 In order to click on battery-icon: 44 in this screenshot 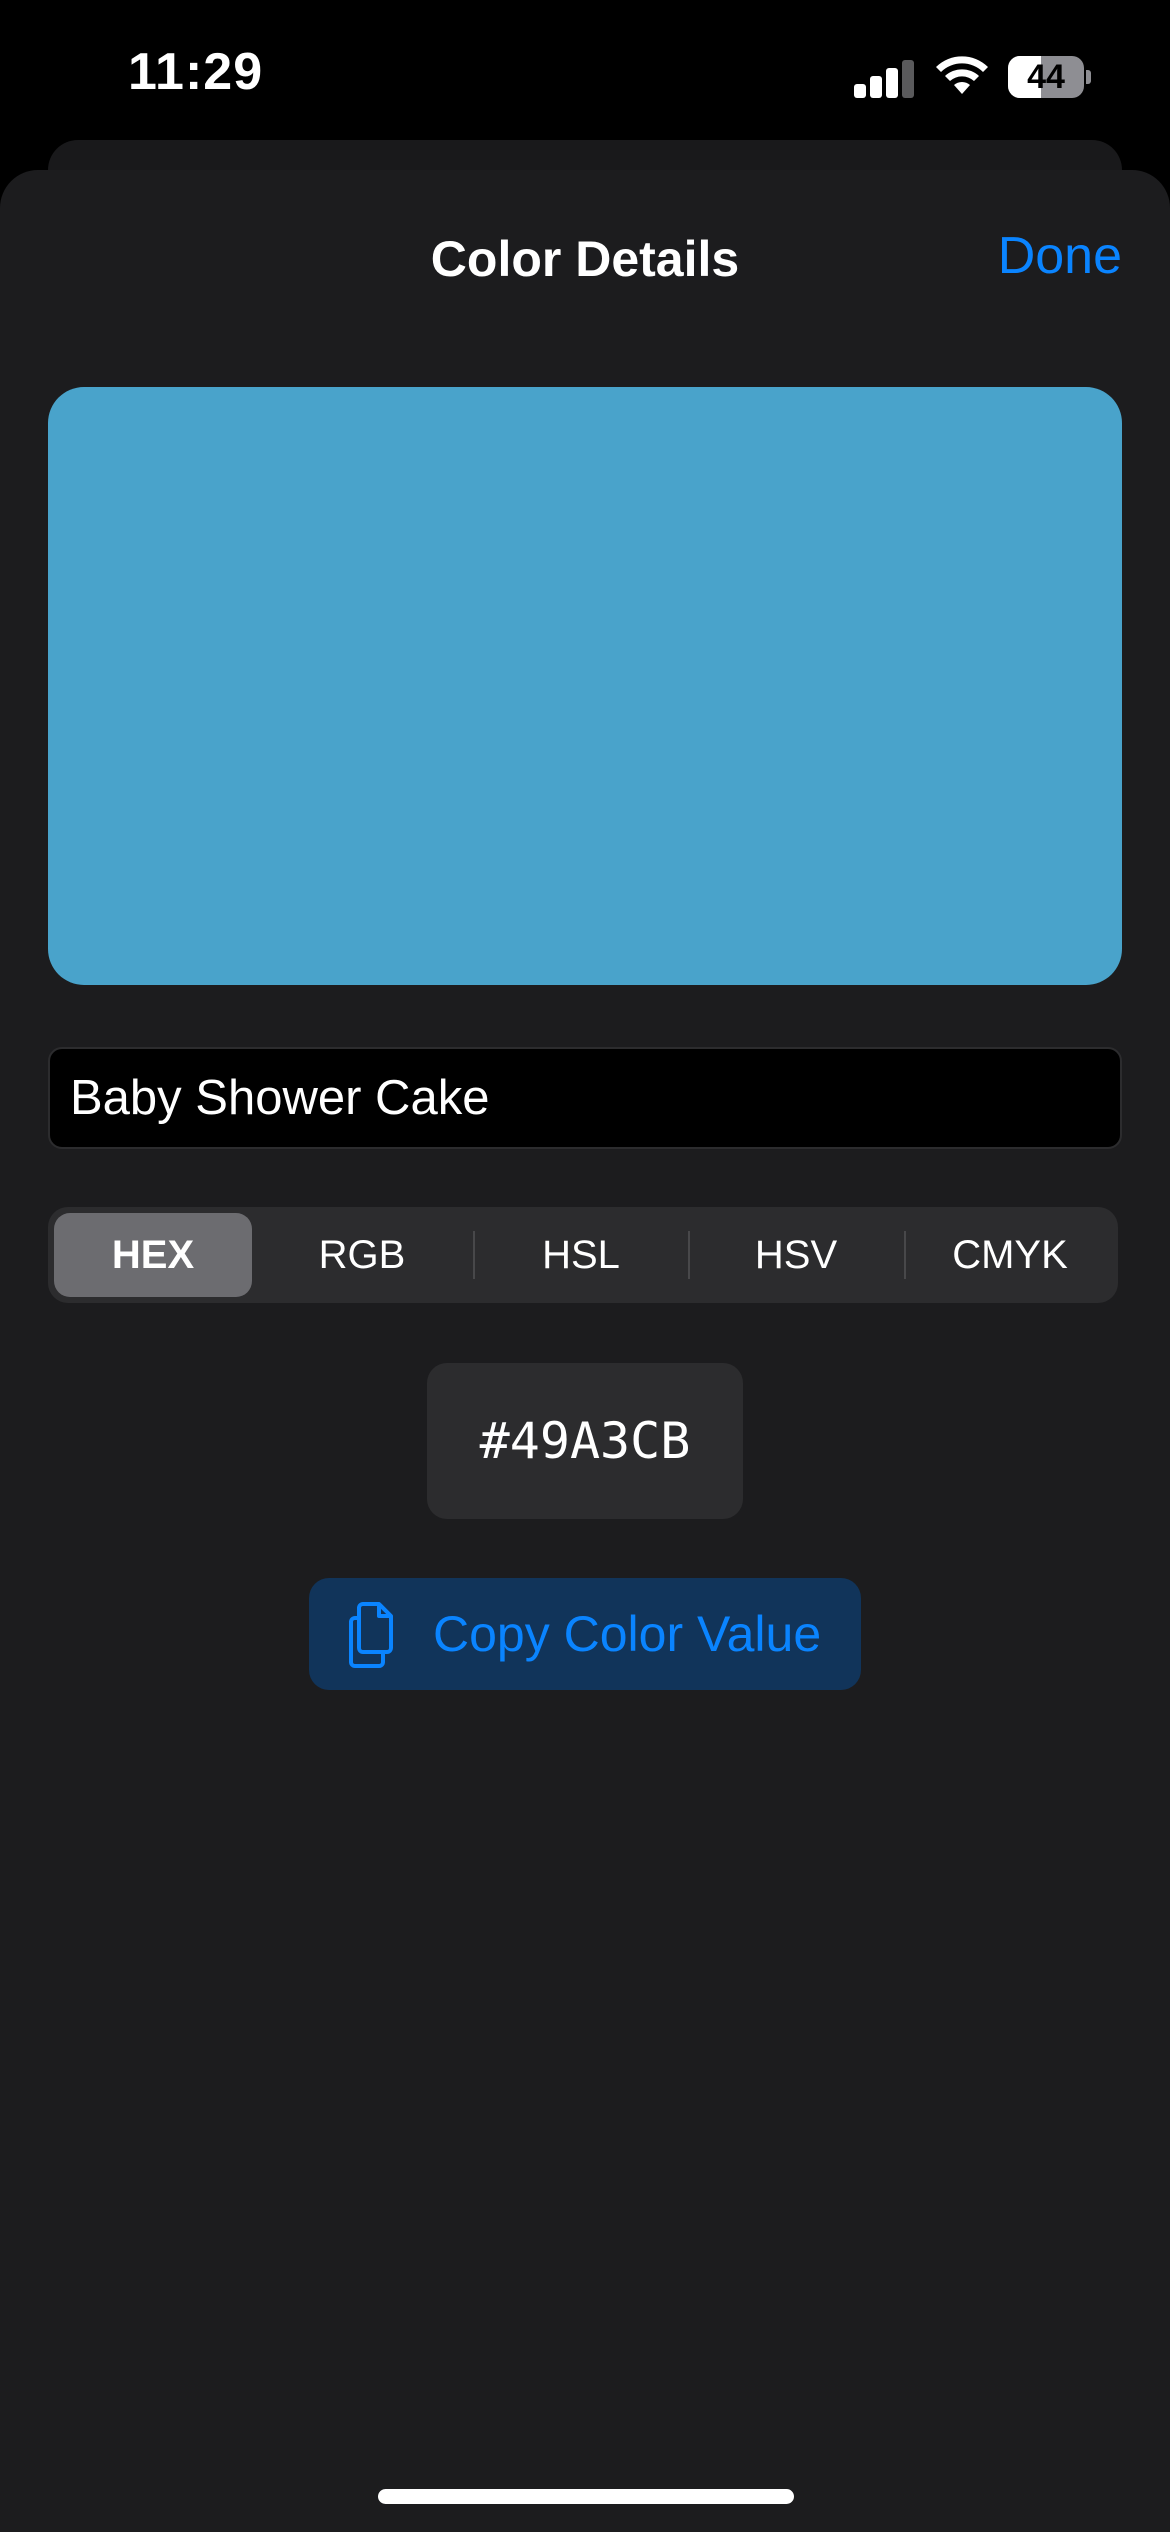, I will do `click(1049, 77)`.